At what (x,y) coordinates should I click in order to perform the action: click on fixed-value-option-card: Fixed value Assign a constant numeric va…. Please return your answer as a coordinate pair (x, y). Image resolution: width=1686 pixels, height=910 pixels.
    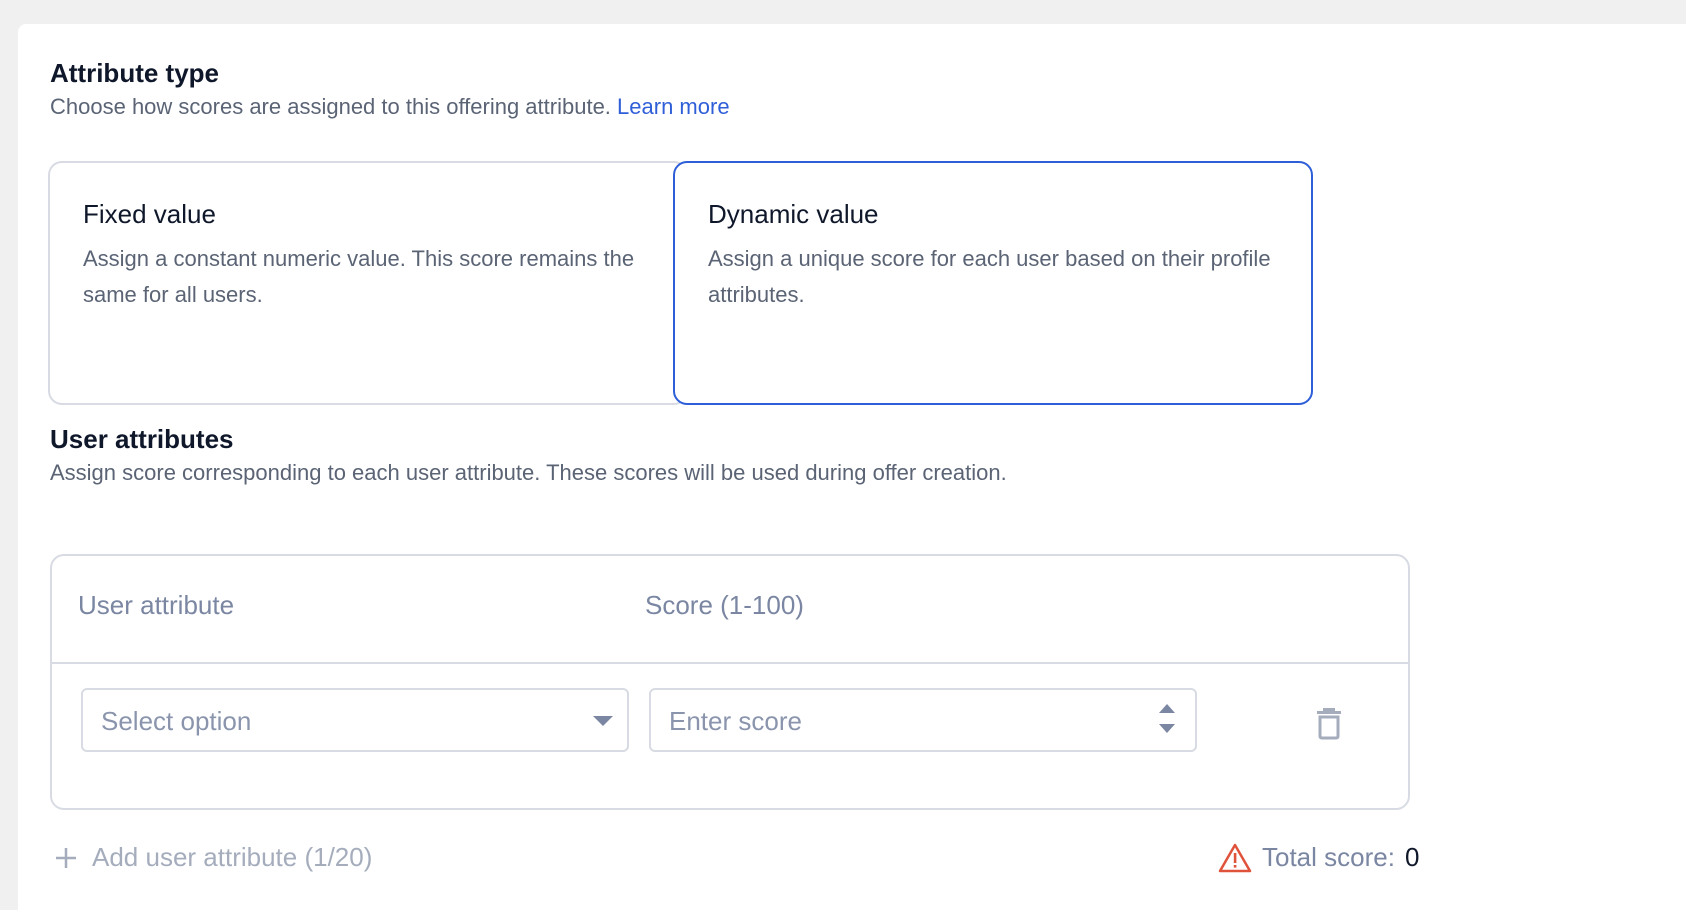
    Looking at the image, I should click on (368, 283).